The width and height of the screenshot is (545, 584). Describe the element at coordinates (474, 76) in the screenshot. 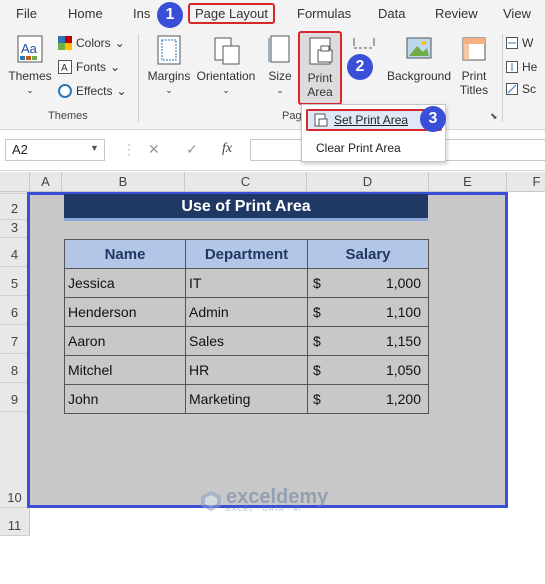

I see `print-titles-label-line1: Print` at that location.